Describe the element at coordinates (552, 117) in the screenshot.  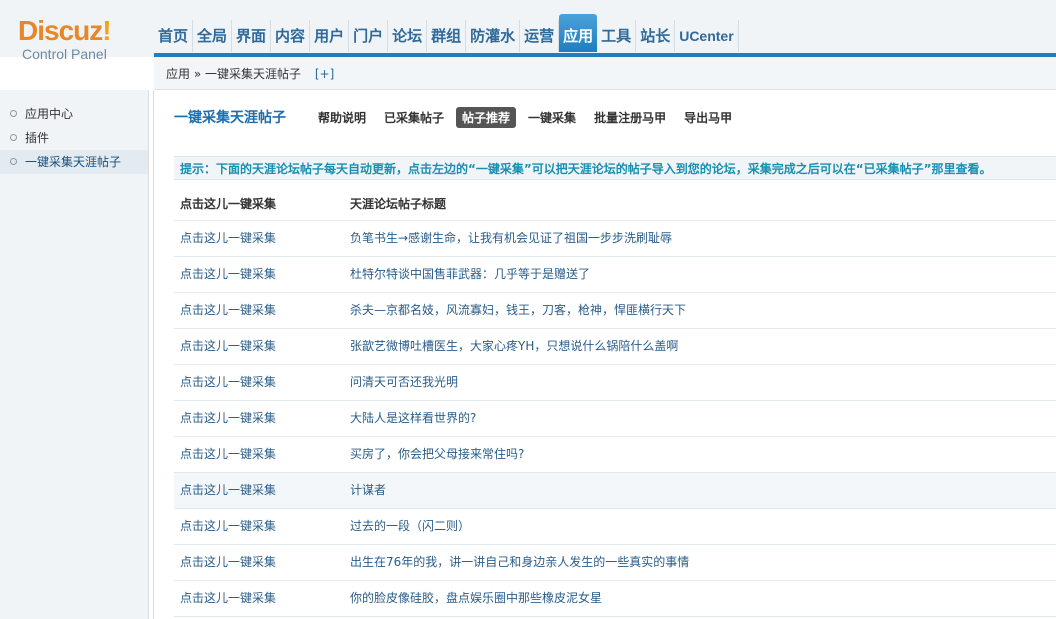
I see `subnav-tab-3: 一键采集` at that location.